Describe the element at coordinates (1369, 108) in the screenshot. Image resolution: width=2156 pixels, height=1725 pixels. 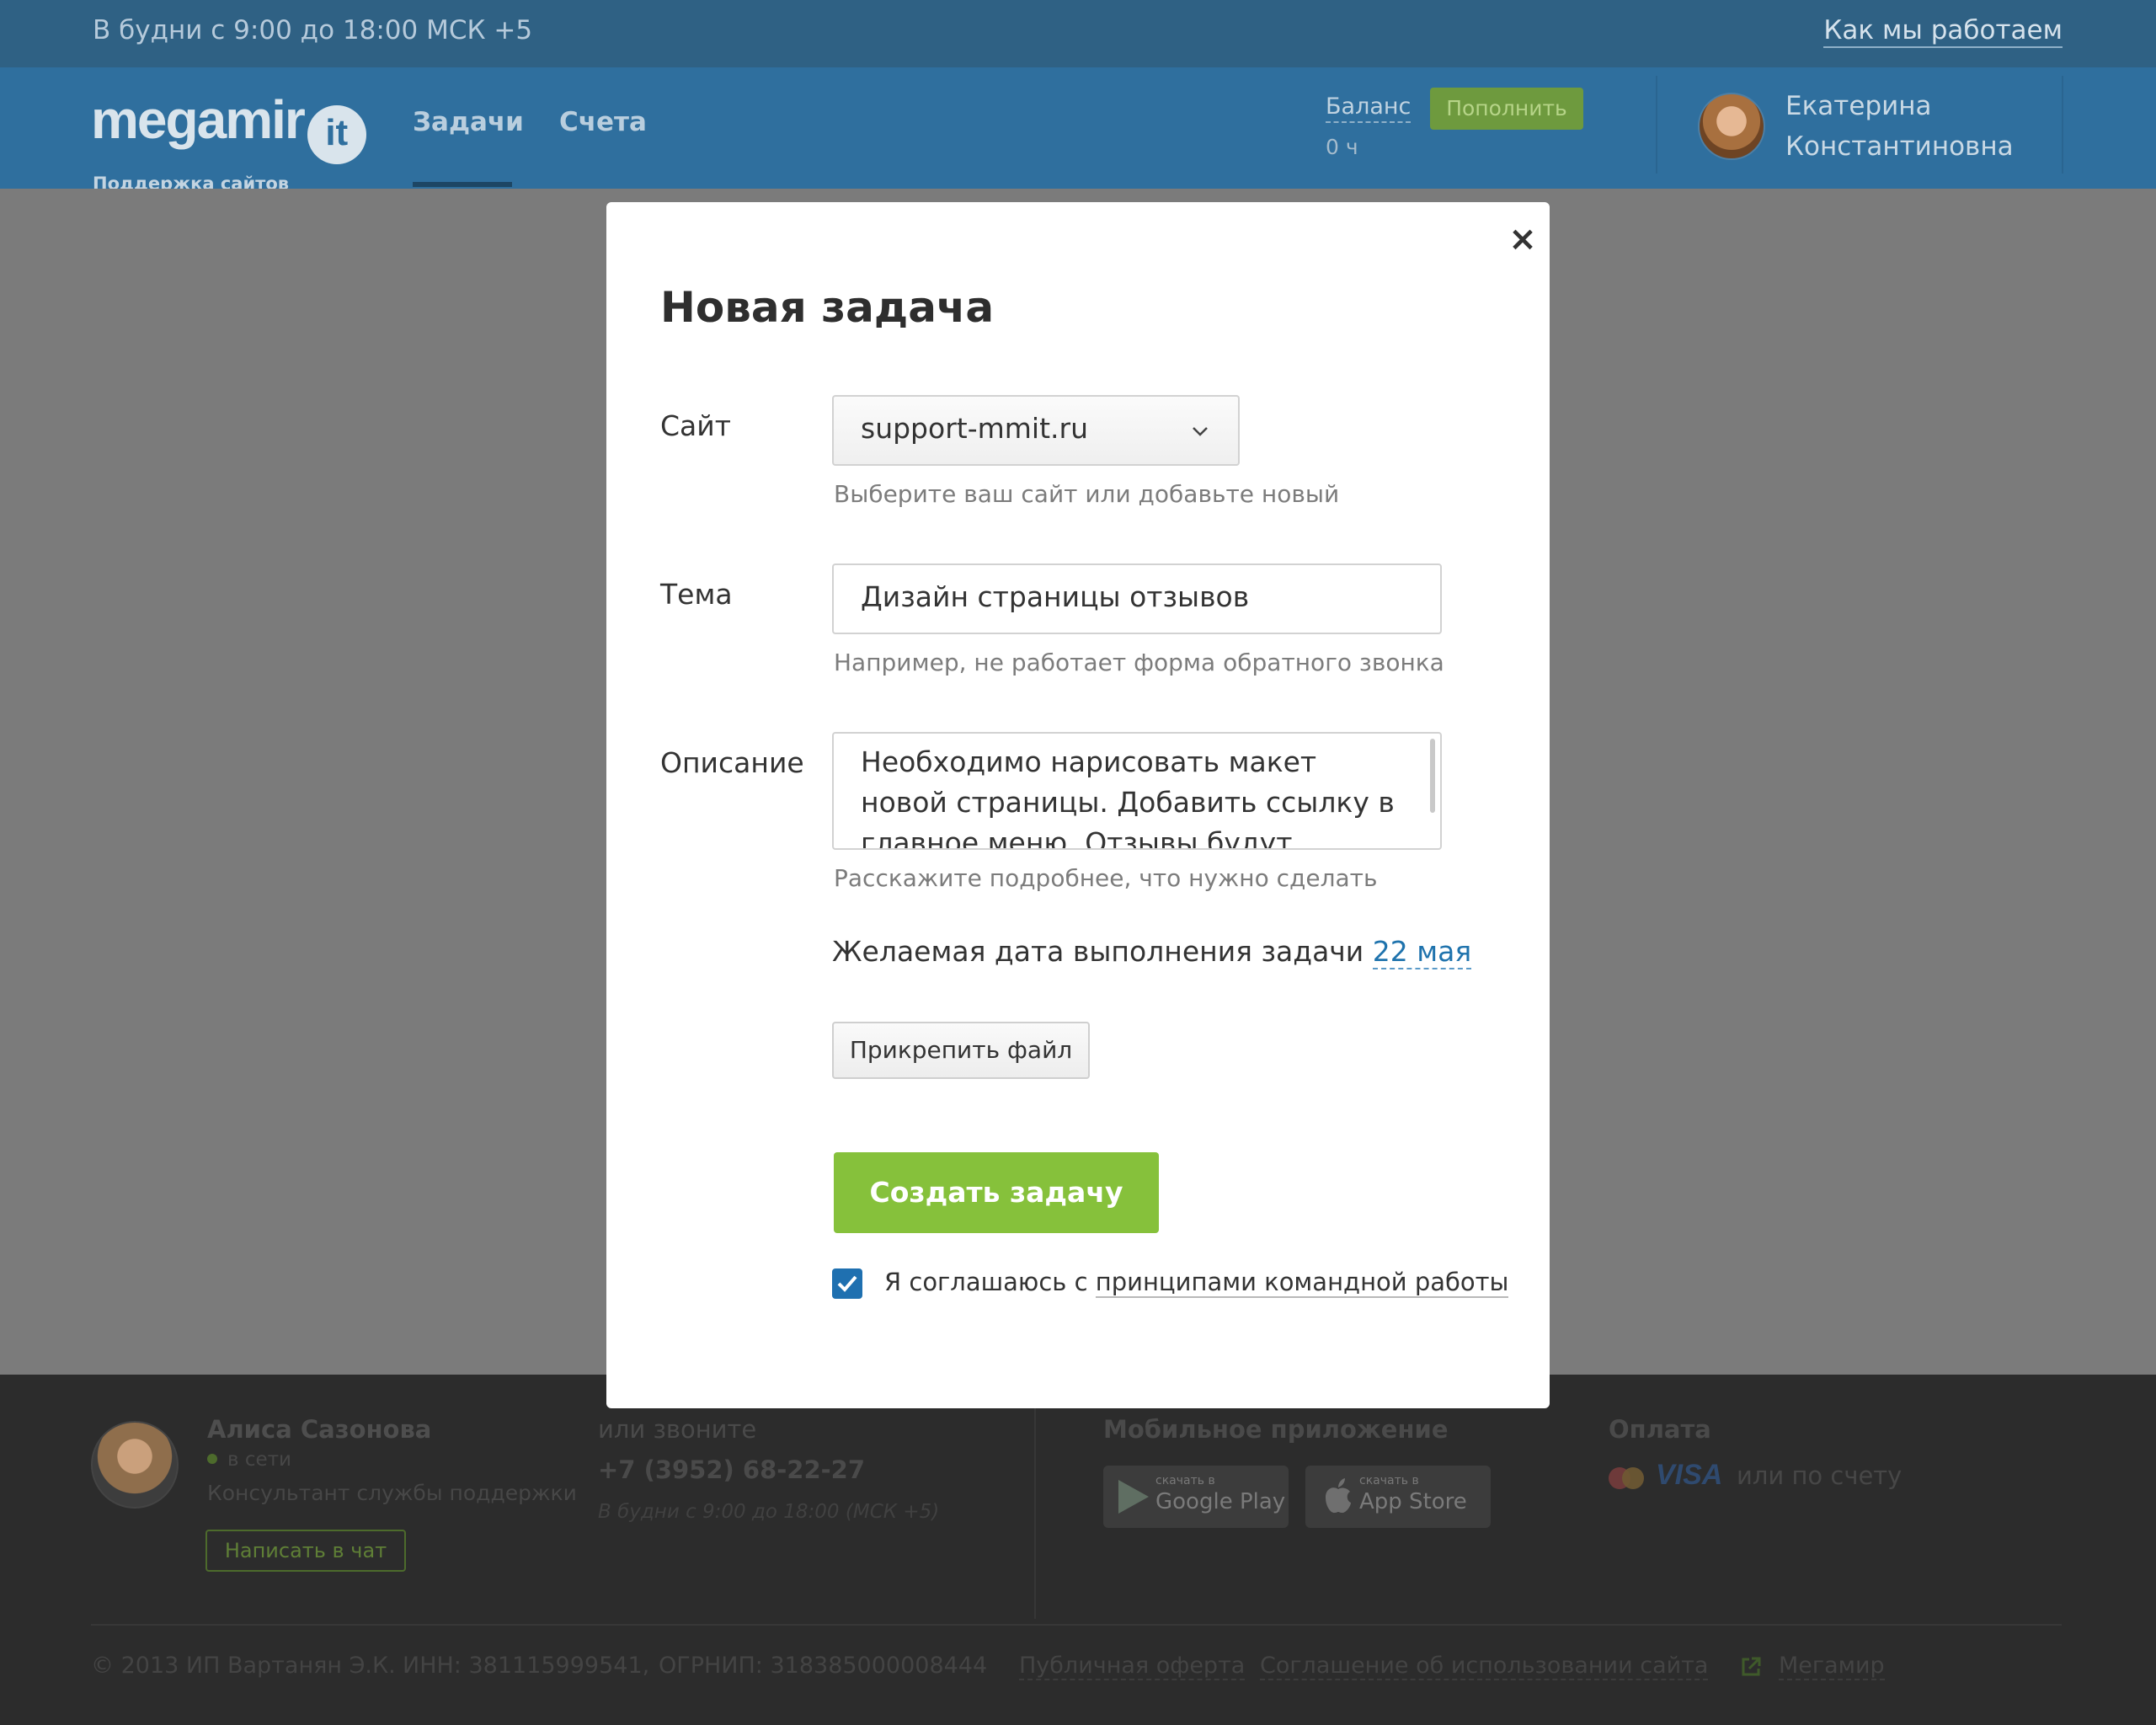
I see `balance-label: Баланс` at that location.